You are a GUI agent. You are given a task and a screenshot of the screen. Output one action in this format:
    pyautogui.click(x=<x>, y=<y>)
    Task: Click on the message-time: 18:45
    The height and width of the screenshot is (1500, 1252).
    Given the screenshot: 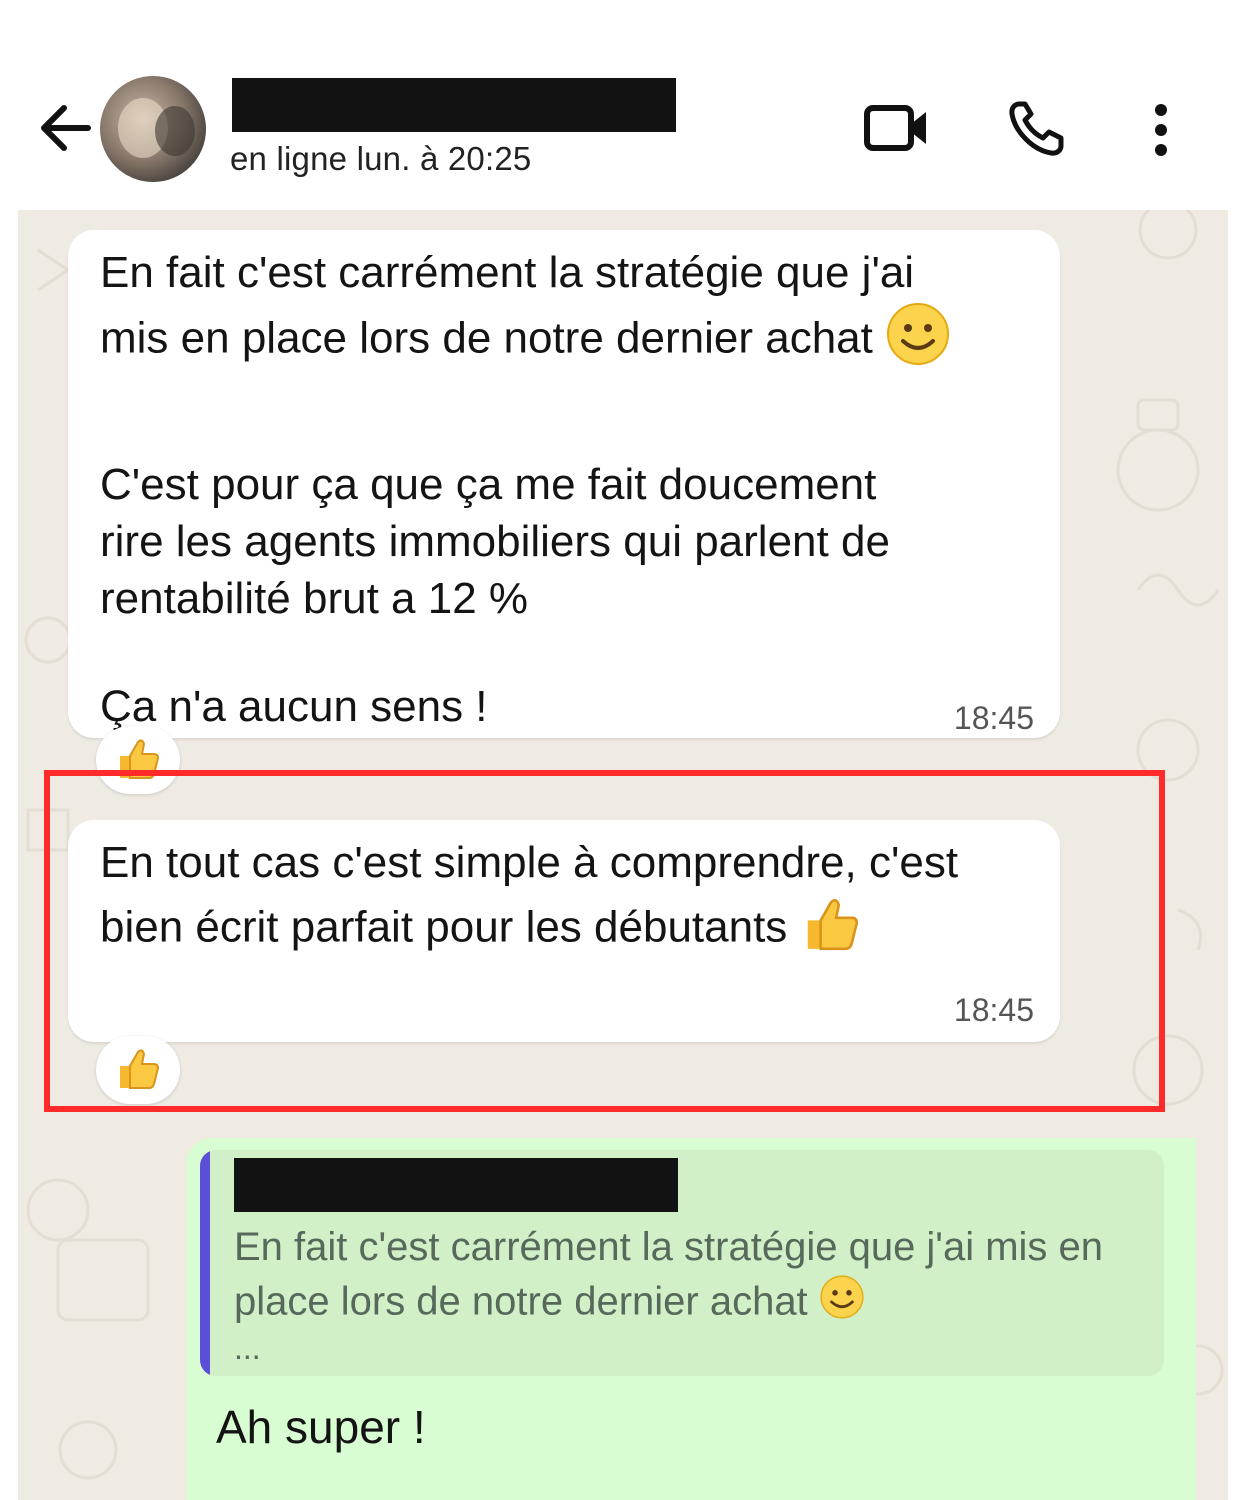 What is the action you would take?
    pyautogui.click(x=993, y=718)
    